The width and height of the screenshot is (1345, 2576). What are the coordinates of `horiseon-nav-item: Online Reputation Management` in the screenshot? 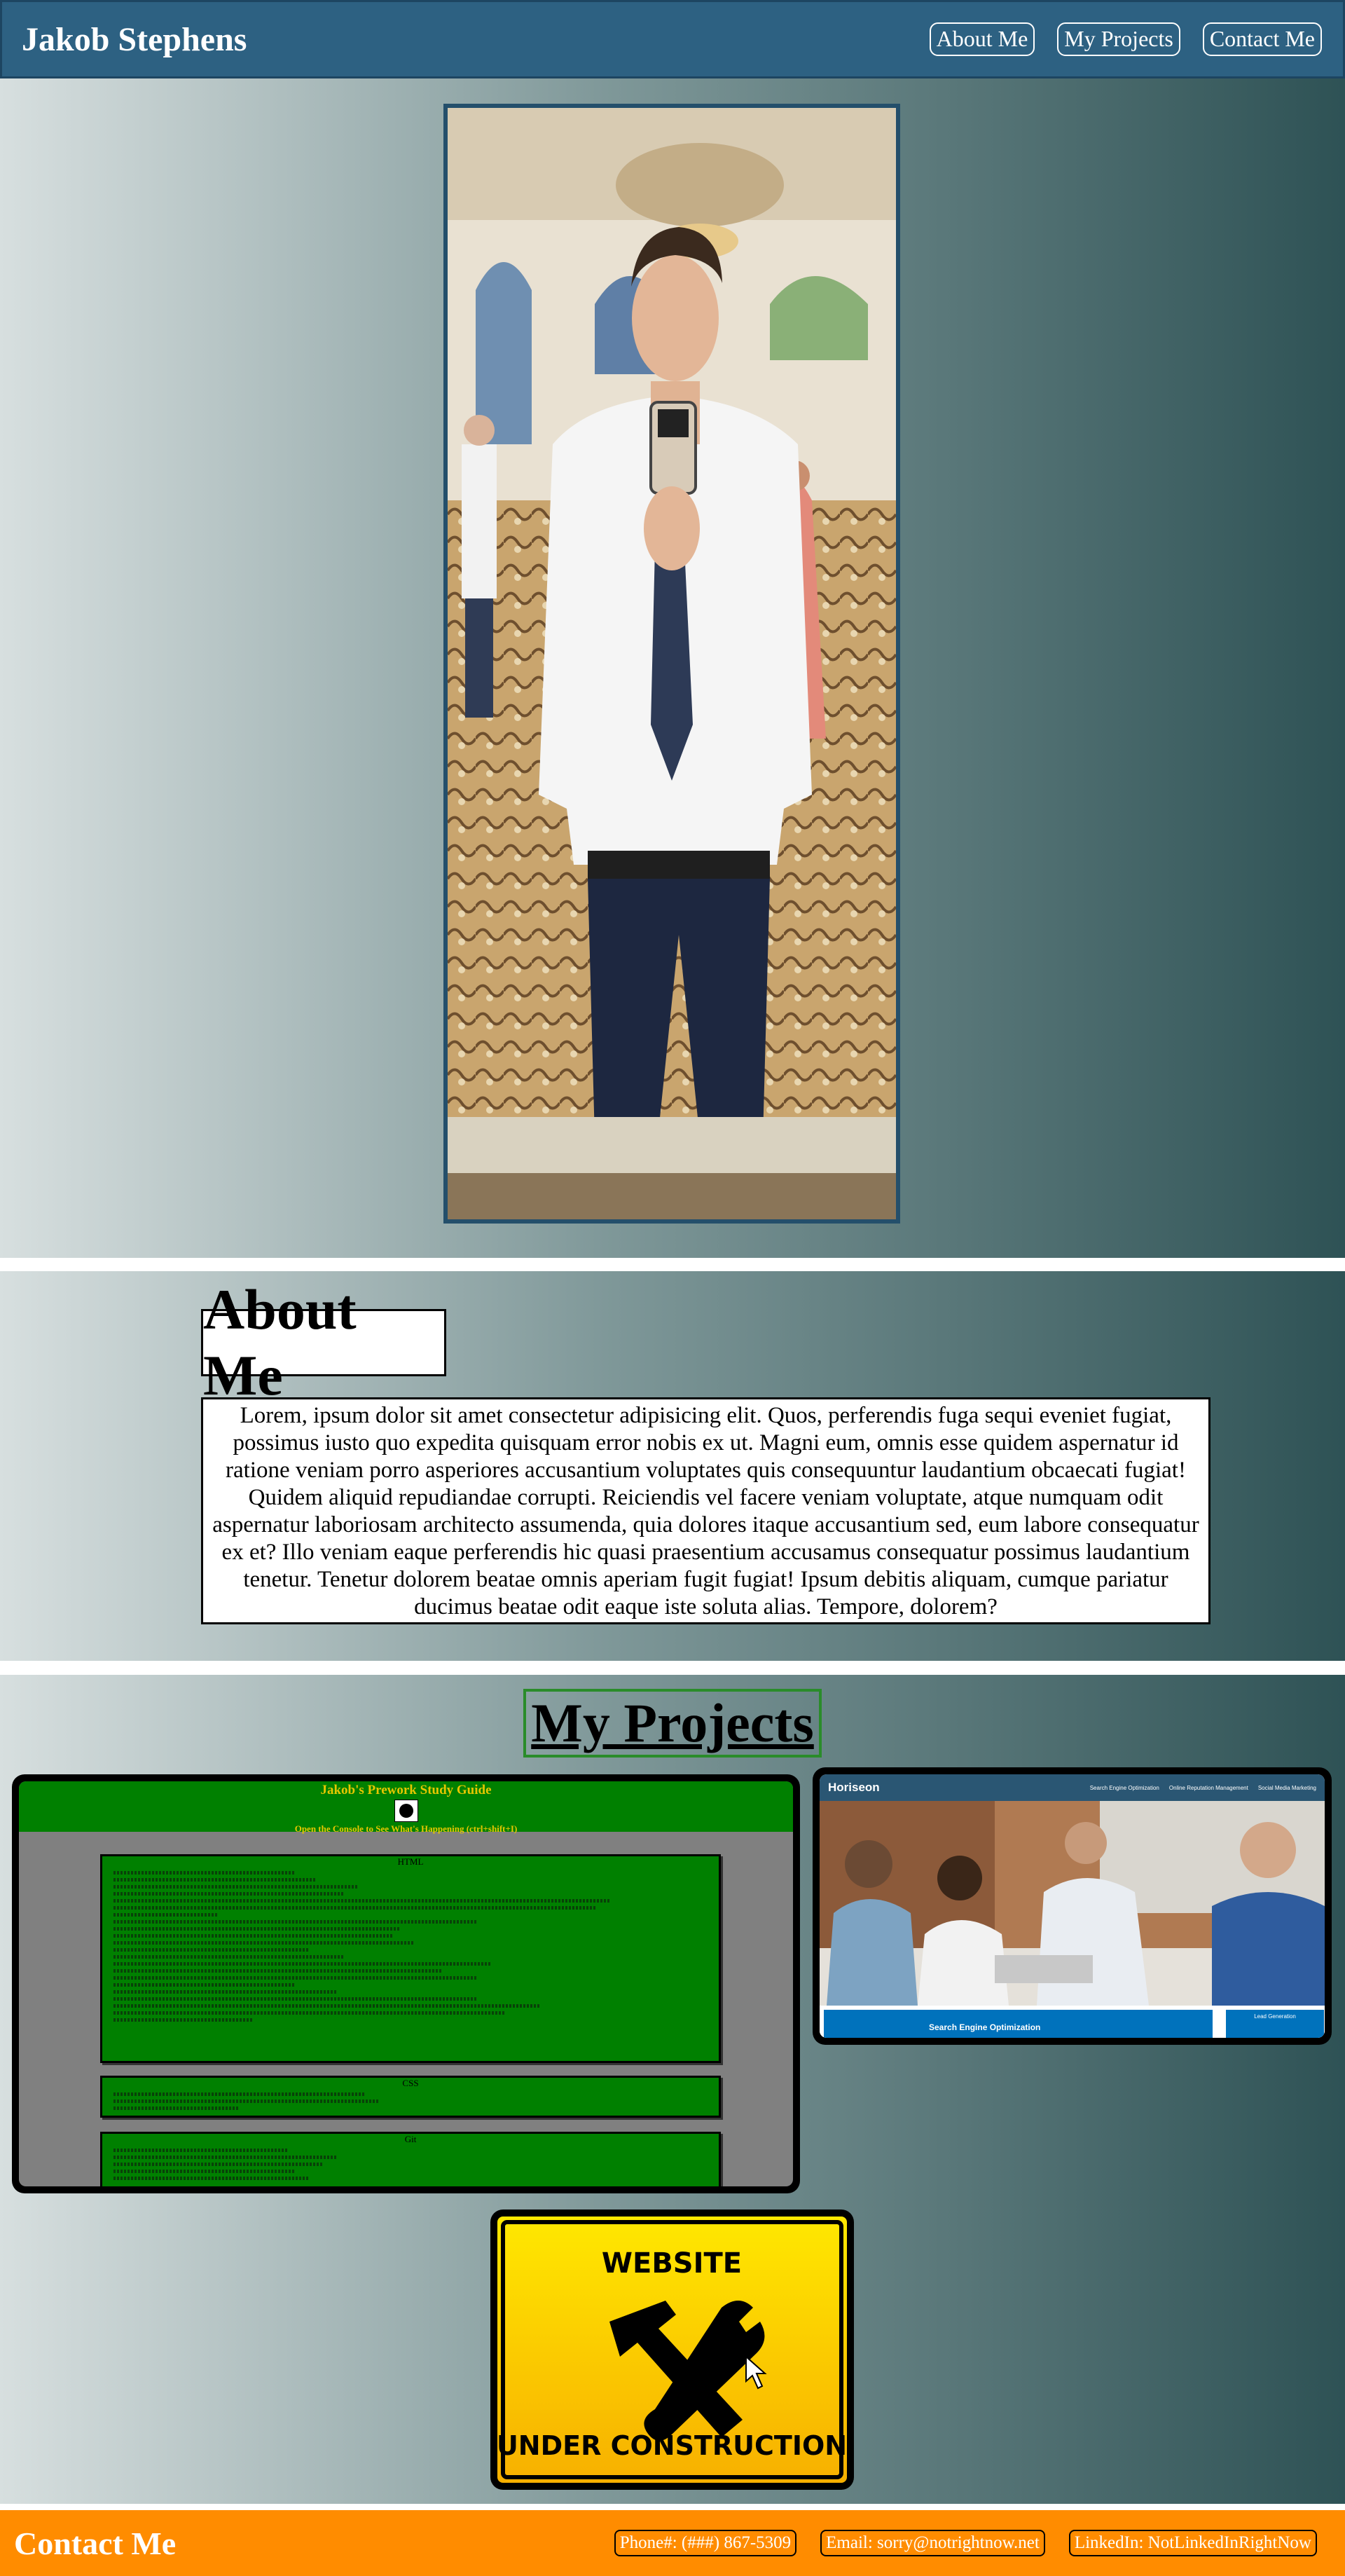 It's located at (1208, 1788).